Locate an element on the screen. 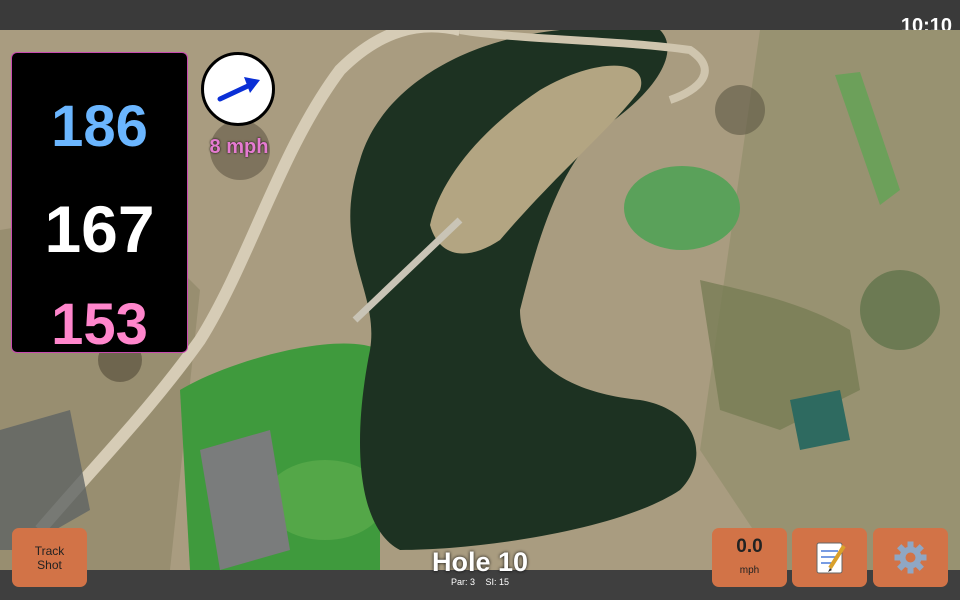 The width and height of the screenshot is (960, 600). settings-button is located at coordinates (910, 557).